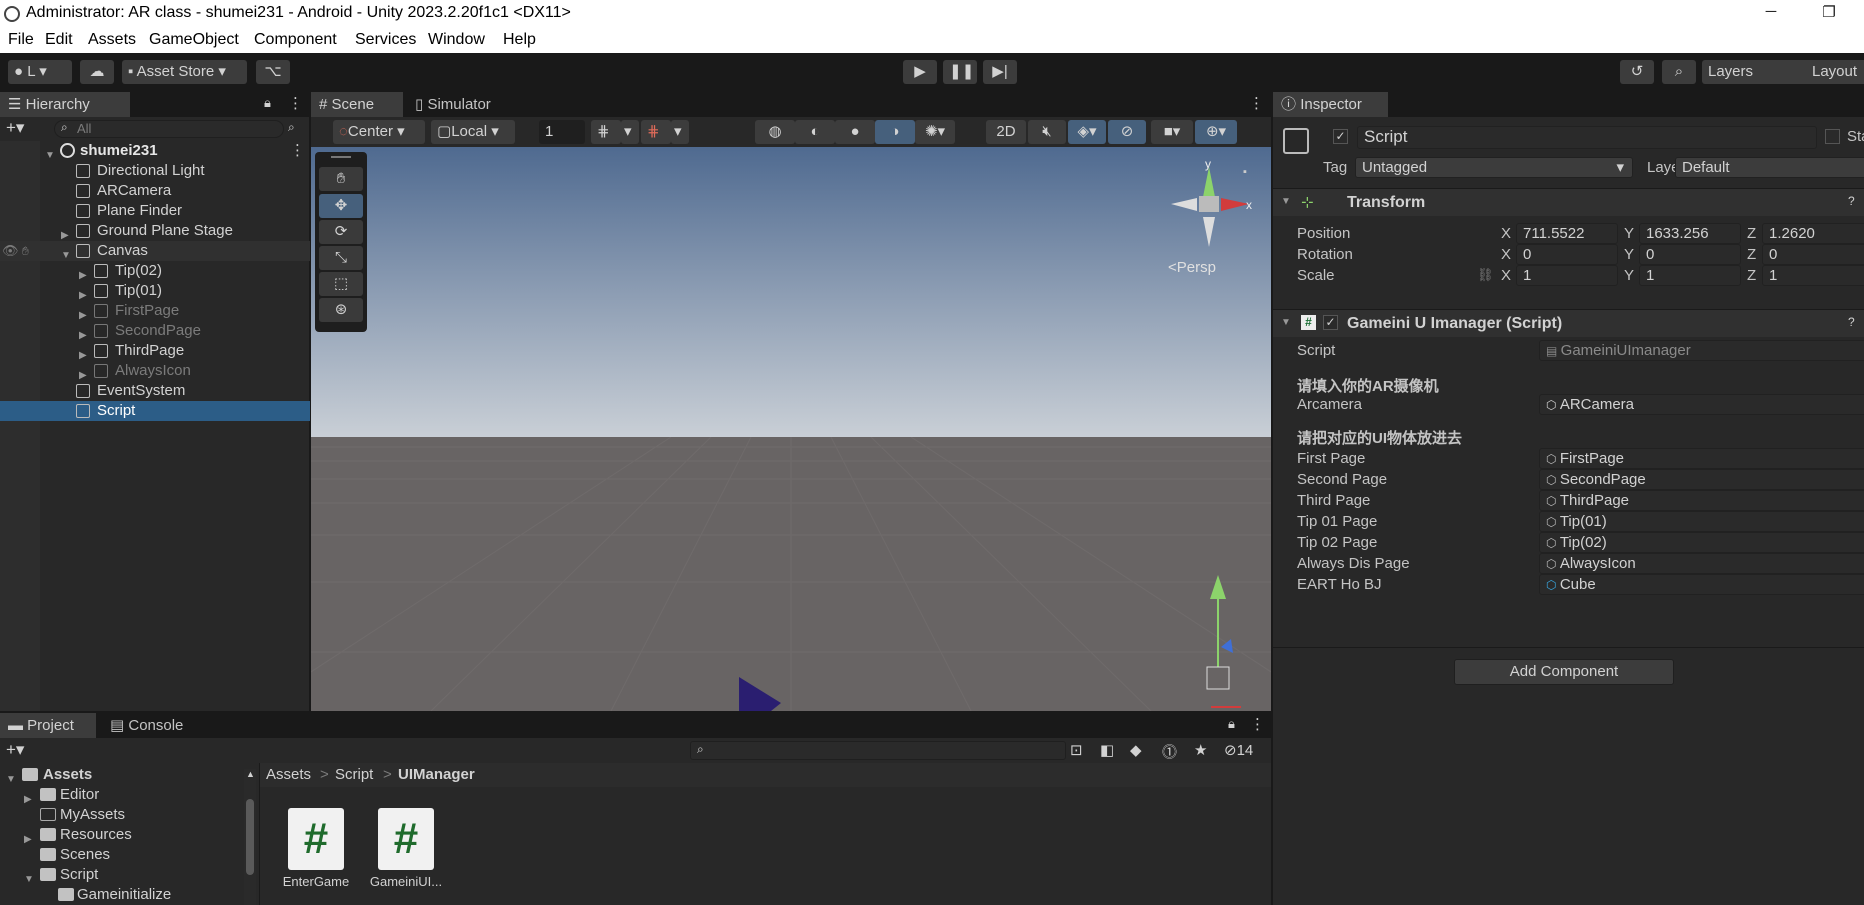  Describe the element at coordinates (436, 774) in the screenshot. I see `breadcrumb-uimanager: UIManager` at that location.